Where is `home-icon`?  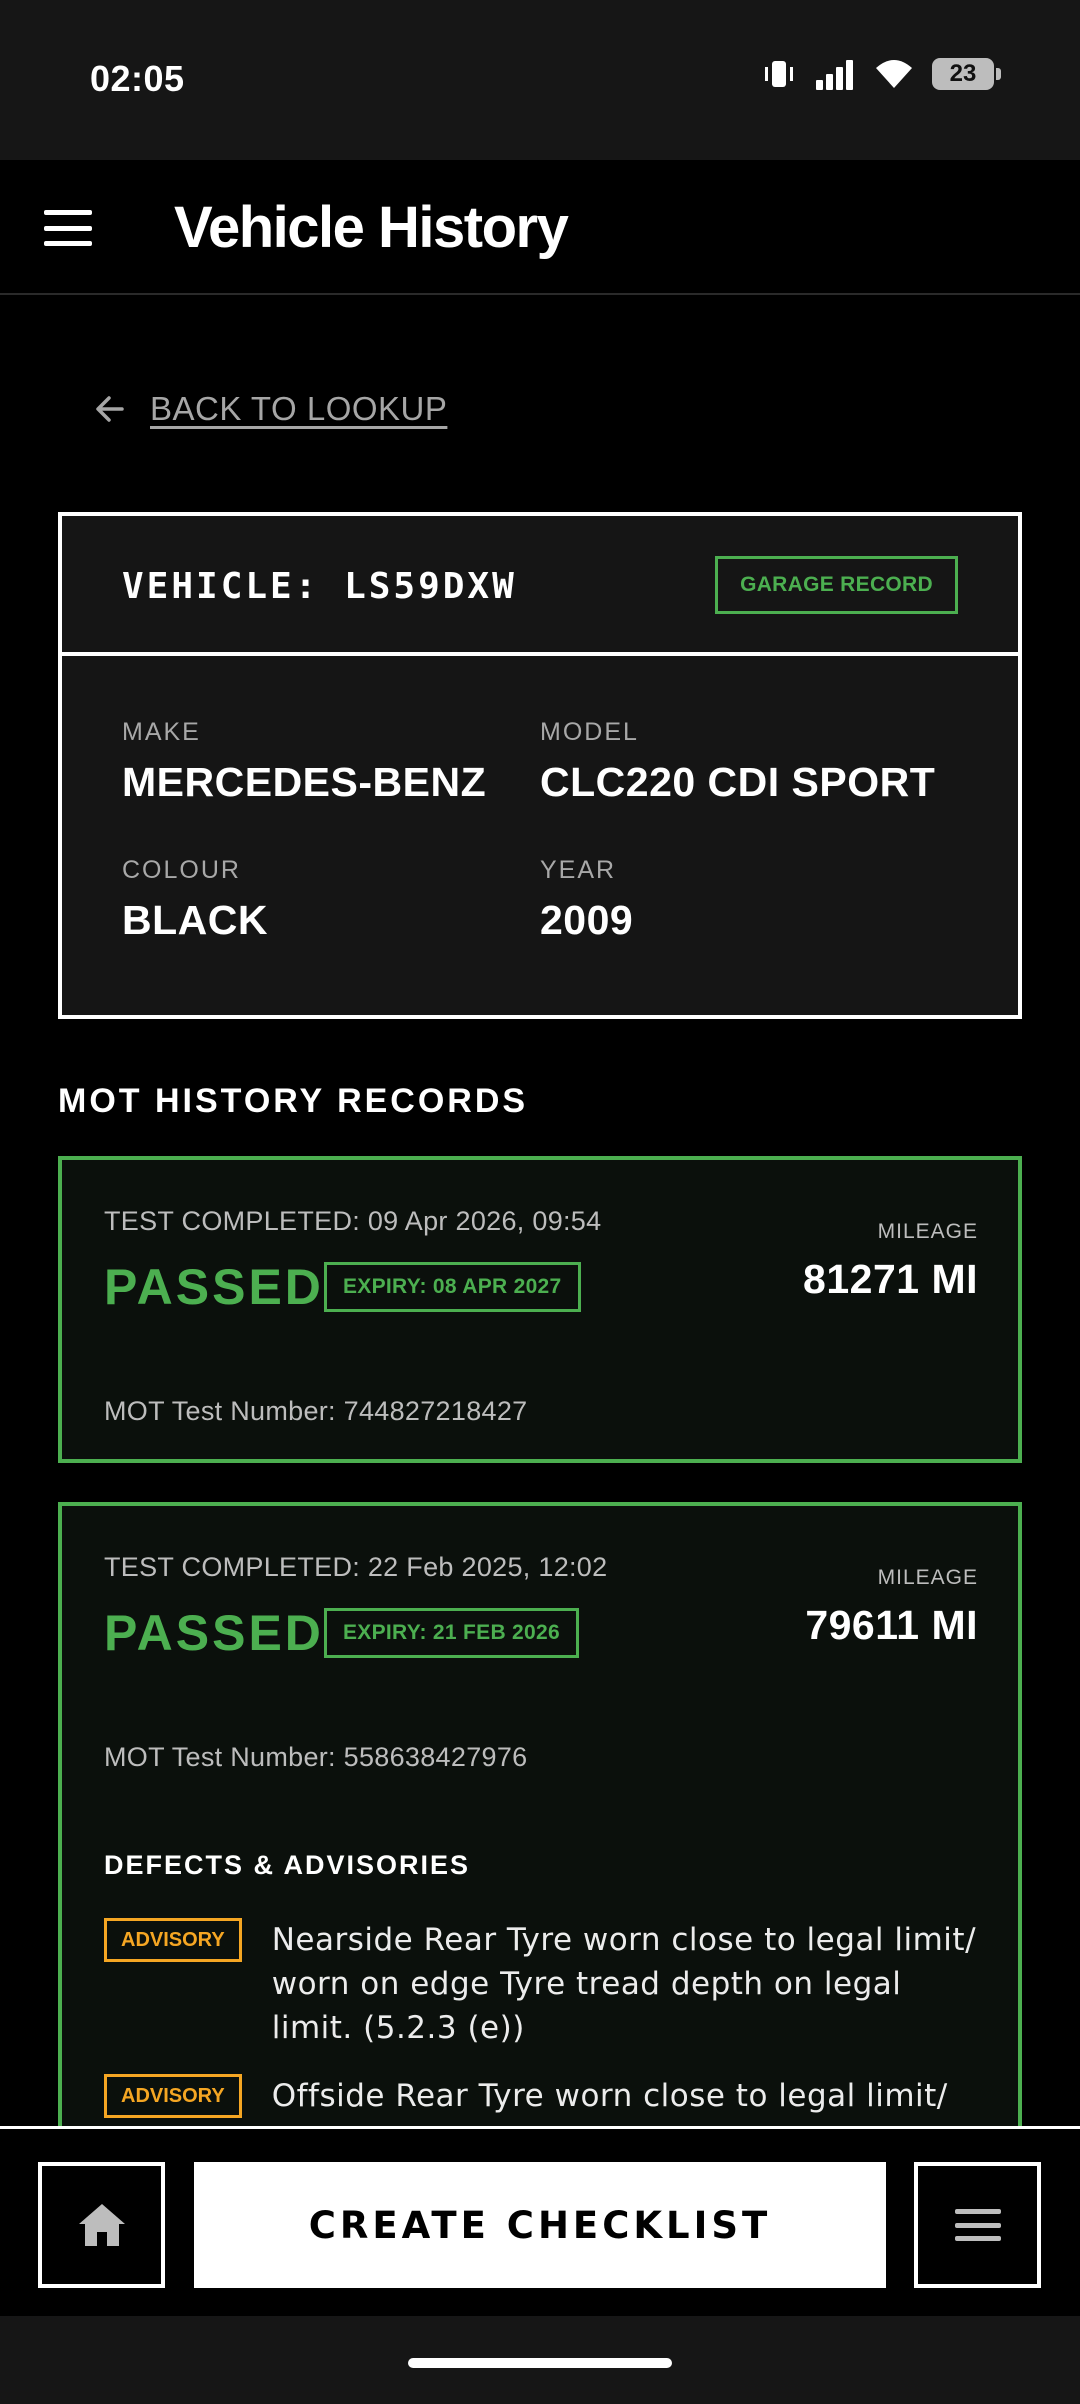 home-icon is located at coordinates (101, 2225).